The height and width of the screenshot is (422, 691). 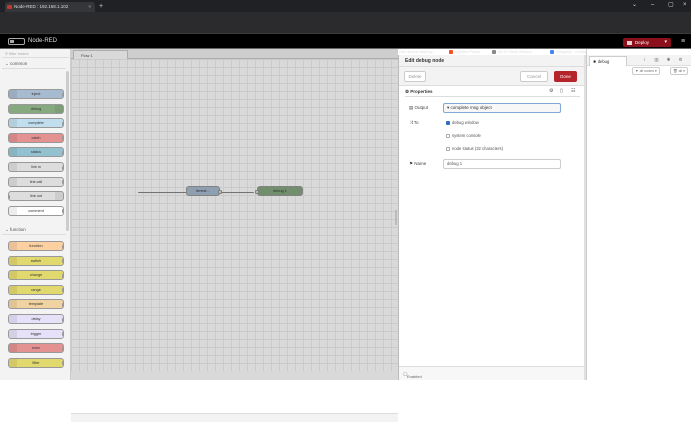 I want to click on palette-node-range: range, so click(x=36, y=289).